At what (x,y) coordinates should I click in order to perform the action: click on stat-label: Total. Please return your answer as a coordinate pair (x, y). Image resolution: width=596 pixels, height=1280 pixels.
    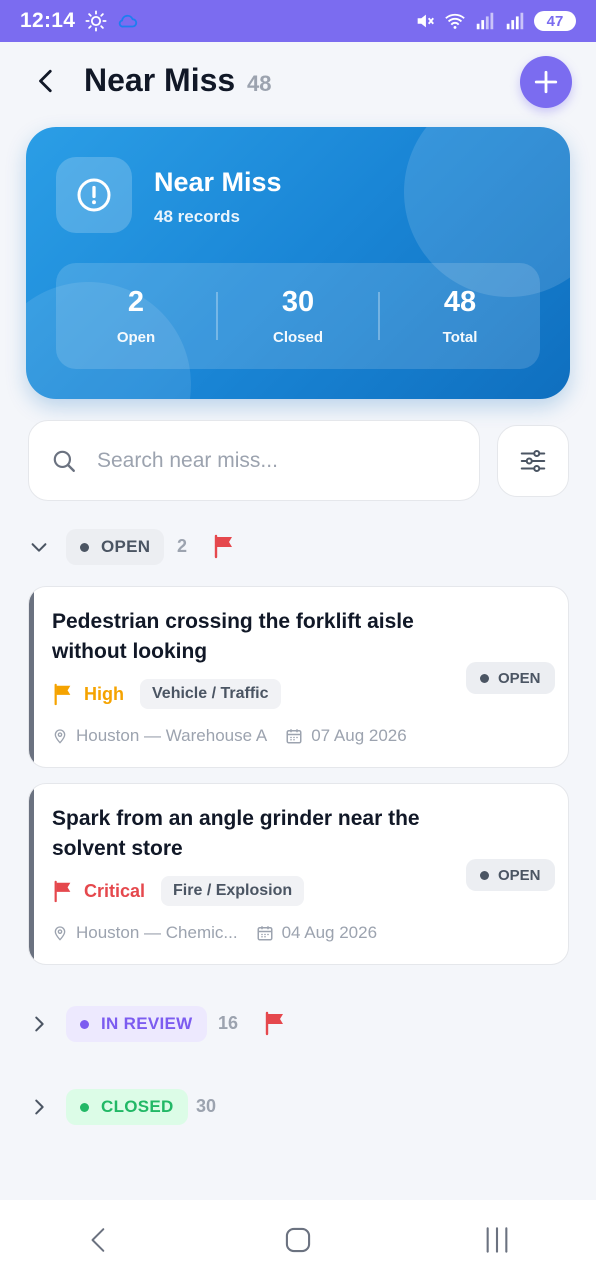
    Looking at the image, I should click on (460, 337).